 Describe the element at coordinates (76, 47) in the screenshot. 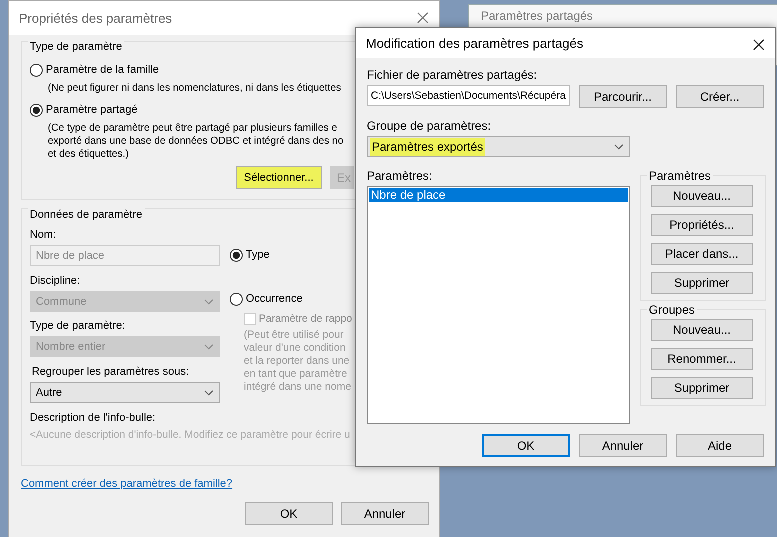

I see `group-legend: Type de paramètre` at that location.